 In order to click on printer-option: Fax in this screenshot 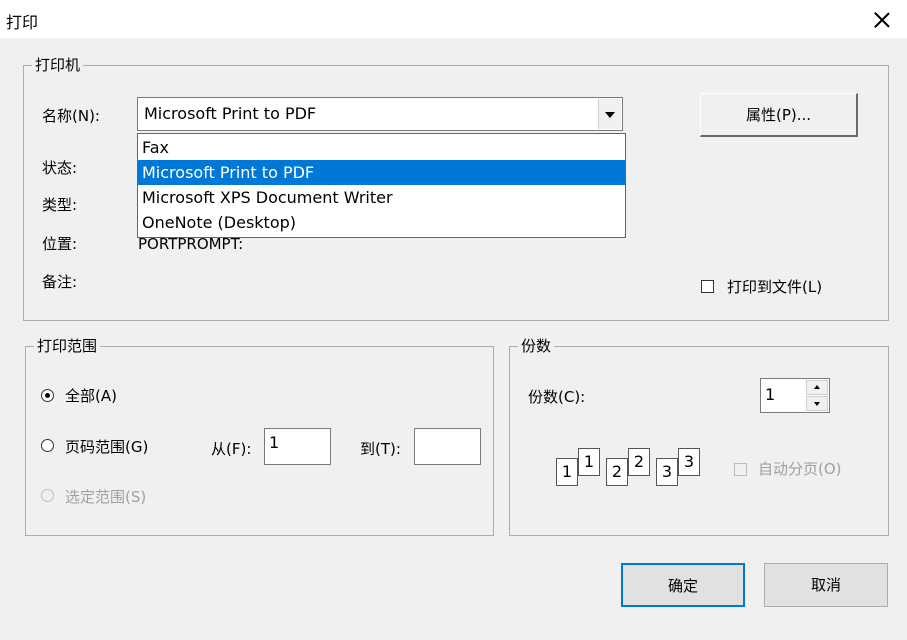, I will do `click(381, 147)`.